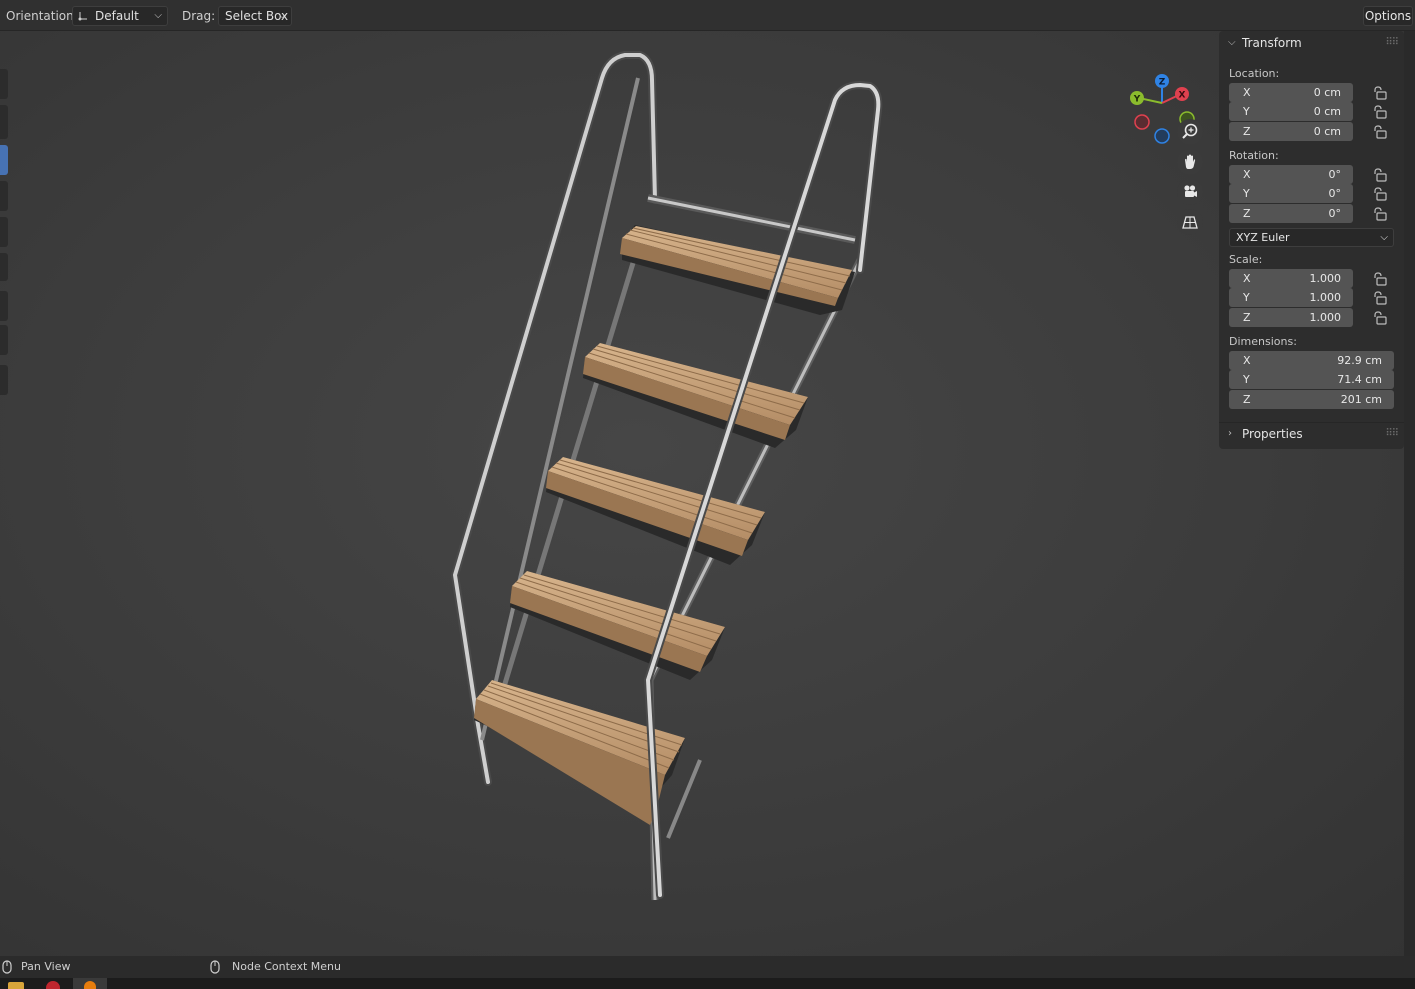  Describe the element at coordinates (1311, 399) in the screenshot. I see `dimensions-z-field: Z 201 cm` at that location.